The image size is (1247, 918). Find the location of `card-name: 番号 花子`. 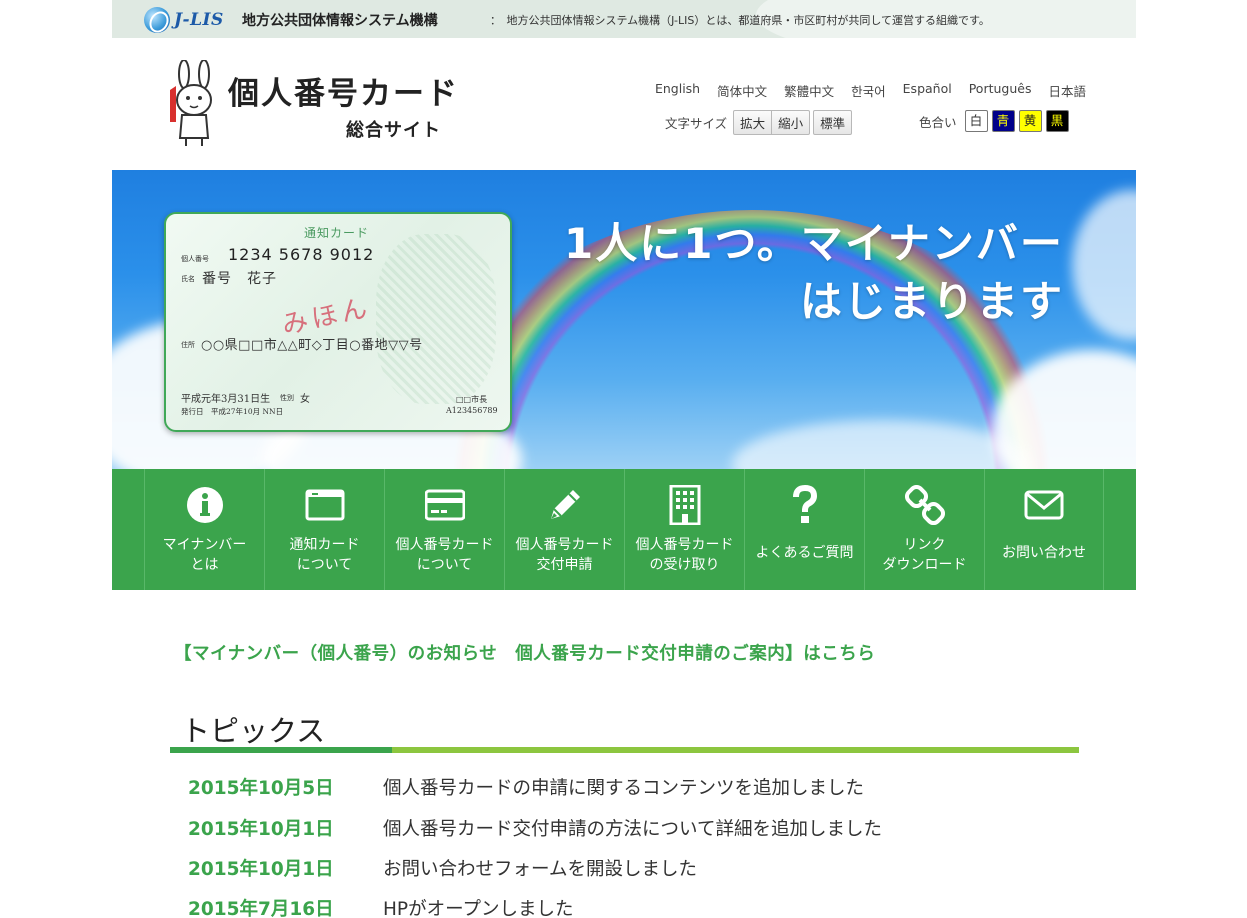

card-name: 番号 花子 is located at coordinates (239, 279).